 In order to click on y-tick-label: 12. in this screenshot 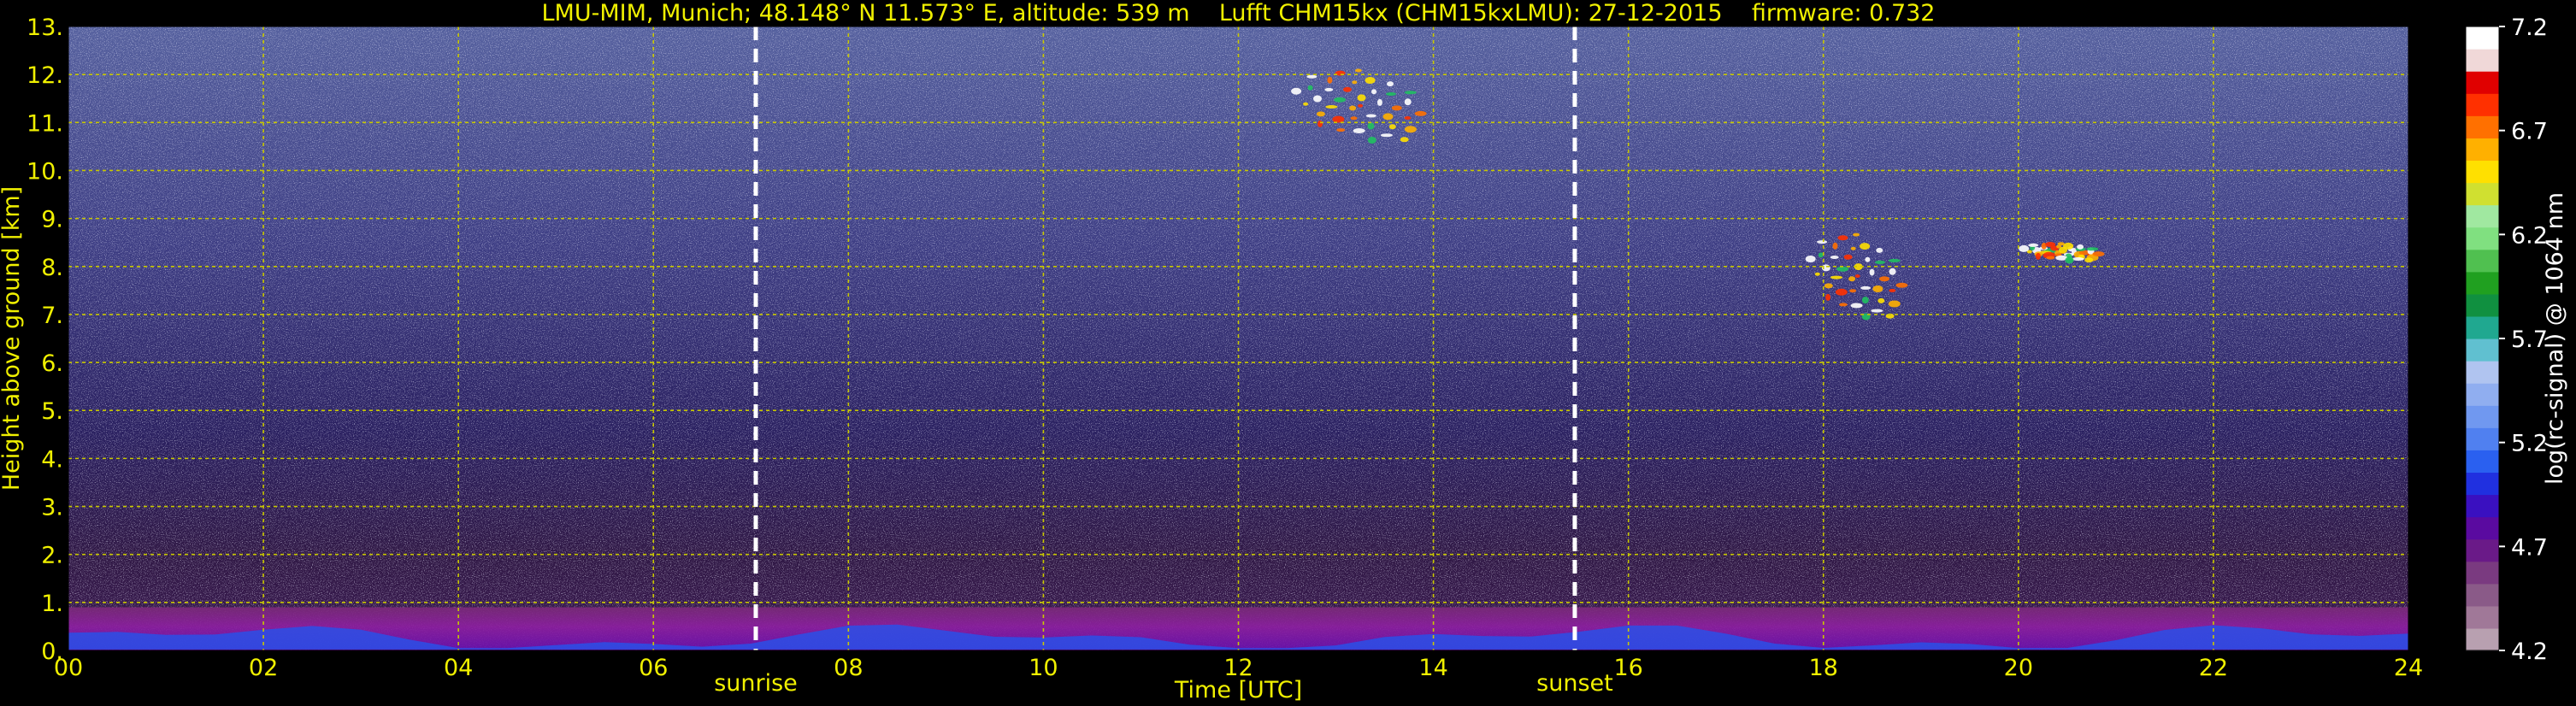, I will do `click(45, 75)`.